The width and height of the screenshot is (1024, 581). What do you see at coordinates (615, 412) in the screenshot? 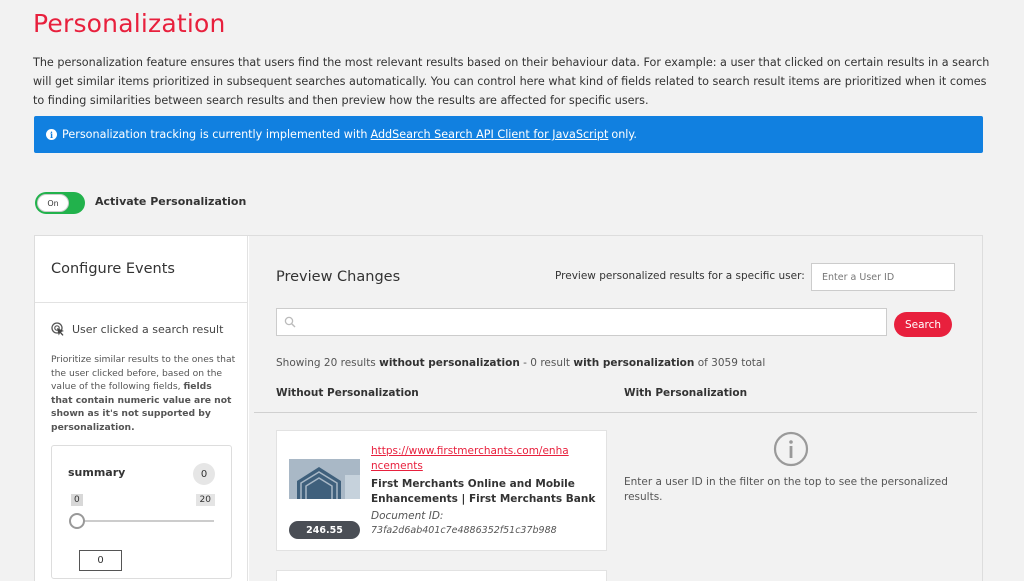
I see `divider` at bounding box center [615, 412].